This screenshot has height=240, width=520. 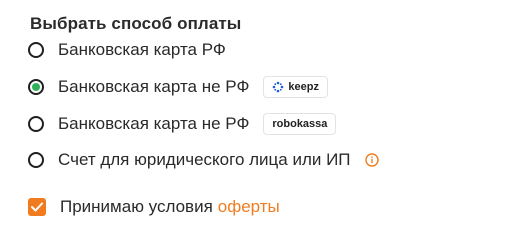 I want to click on payment-option-card-non-rf-keepz: Банковская карта не РФ keepz, so click(x=178, y=87).